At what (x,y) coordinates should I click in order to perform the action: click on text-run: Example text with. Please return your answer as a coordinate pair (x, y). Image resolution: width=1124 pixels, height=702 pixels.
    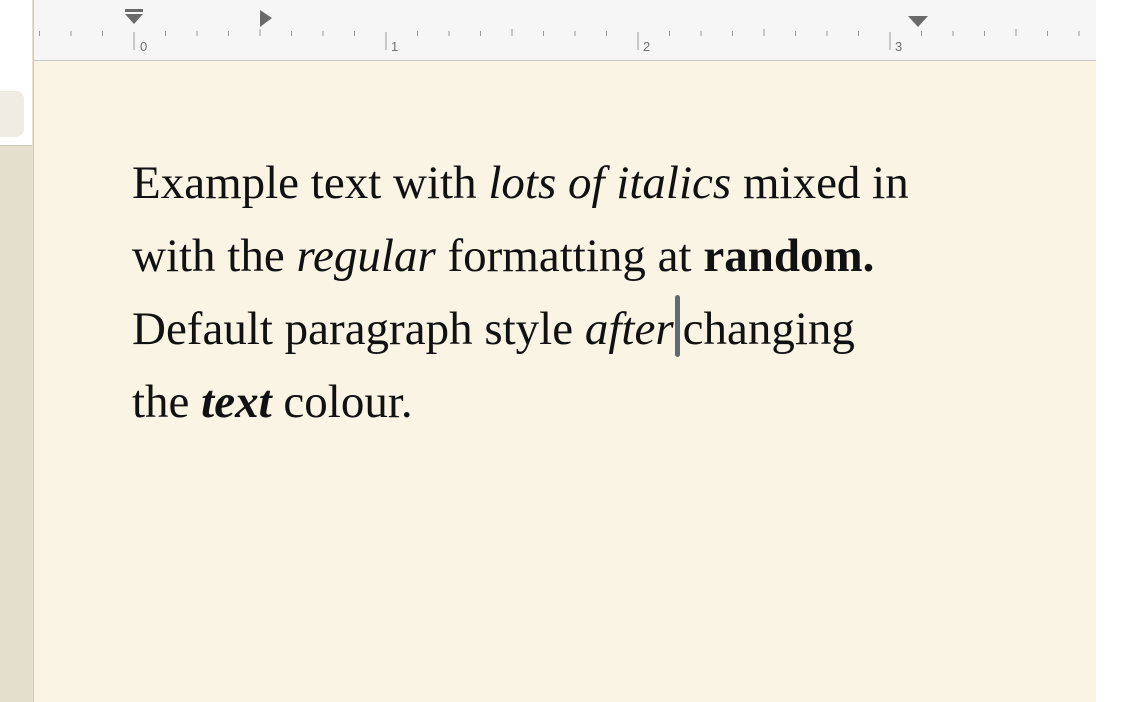
    Looking at the image, I should click on (310, 183).